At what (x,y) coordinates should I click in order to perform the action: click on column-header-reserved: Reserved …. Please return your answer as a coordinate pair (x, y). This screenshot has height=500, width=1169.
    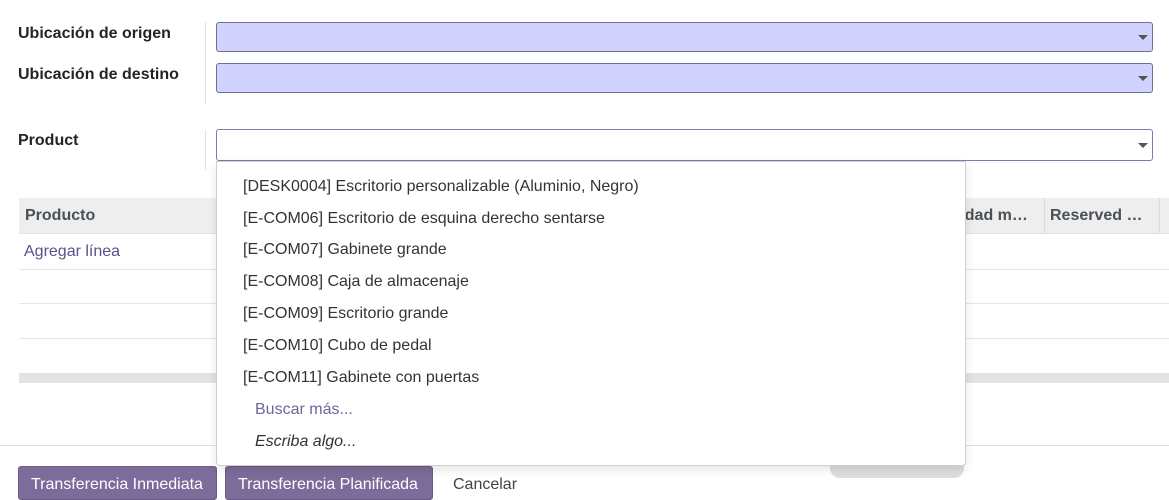
    Looking at the image, I should click on (1104, 216).